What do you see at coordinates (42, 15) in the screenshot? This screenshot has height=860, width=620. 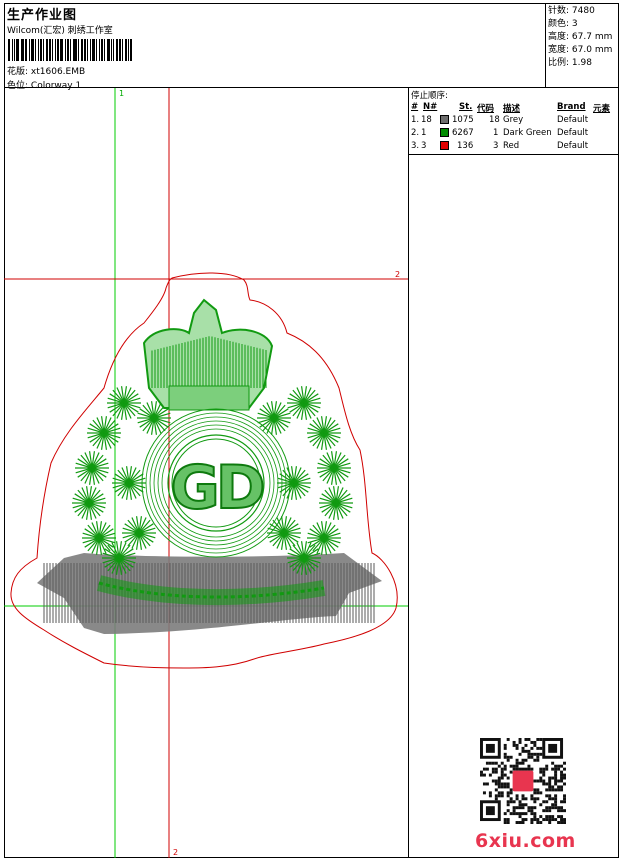 I see `page-title: 生产作业图` at bounding box center [42, 15].